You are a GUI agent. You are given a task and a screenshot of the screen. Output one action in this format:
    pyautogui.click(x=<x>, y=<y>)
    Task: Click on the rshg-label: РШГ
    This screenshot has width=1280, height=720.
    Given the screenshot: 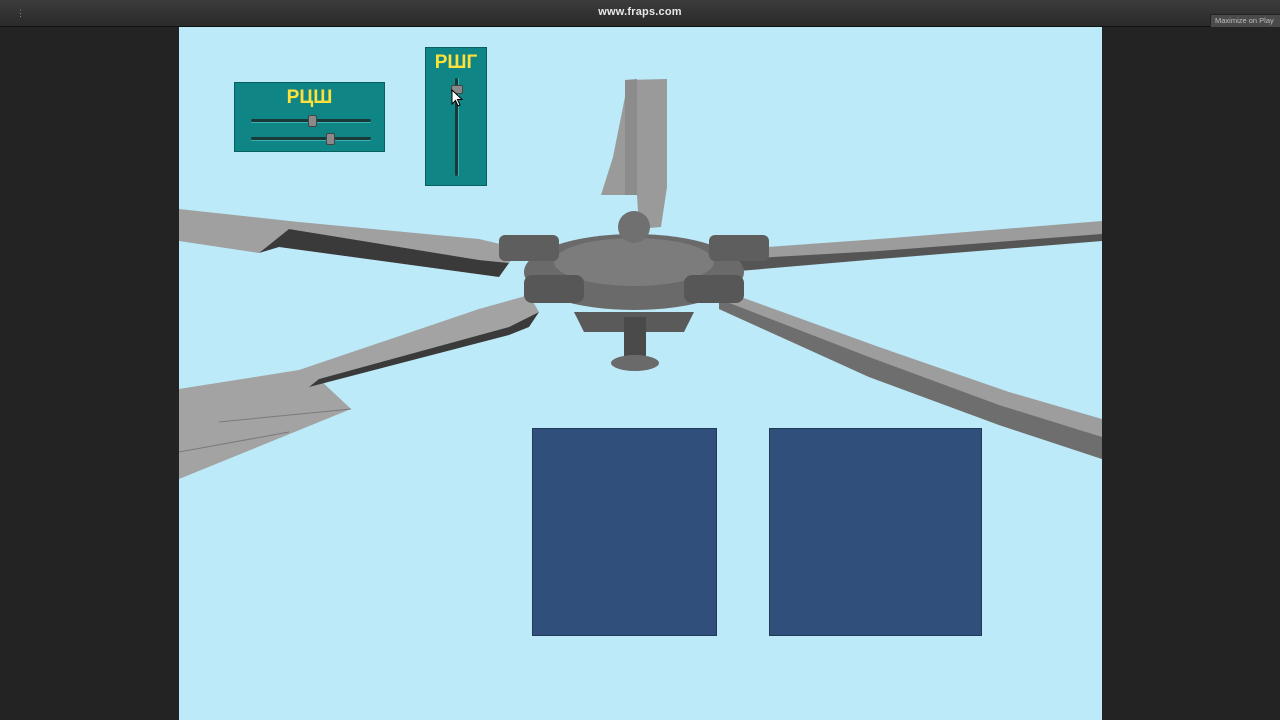 What is the action you would take?
    pyautogui.click(x=456, y=62)
    